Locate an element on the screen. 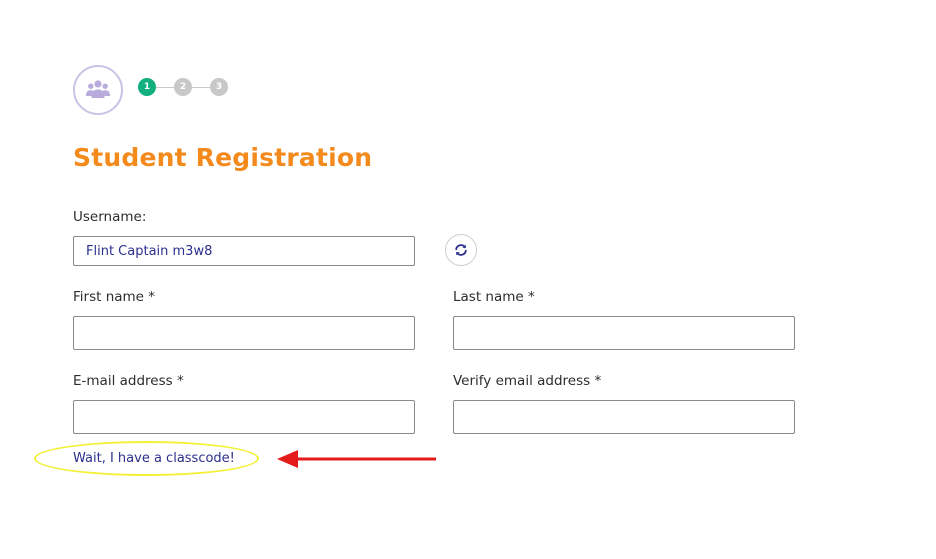 Image resolution: width=936 pixels, height=559 pixels. first-name-label: First name * is located at coordinates (114, 297).